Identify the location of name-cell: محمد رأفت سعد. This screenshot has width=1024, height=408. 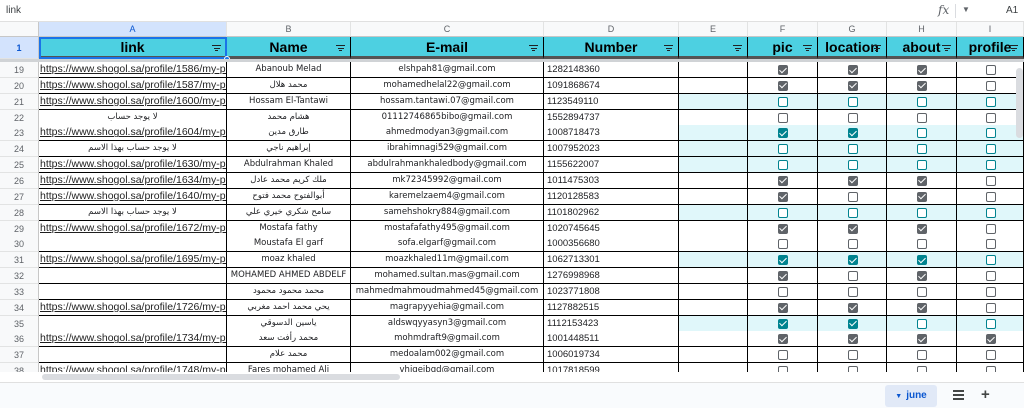
(289, 339).